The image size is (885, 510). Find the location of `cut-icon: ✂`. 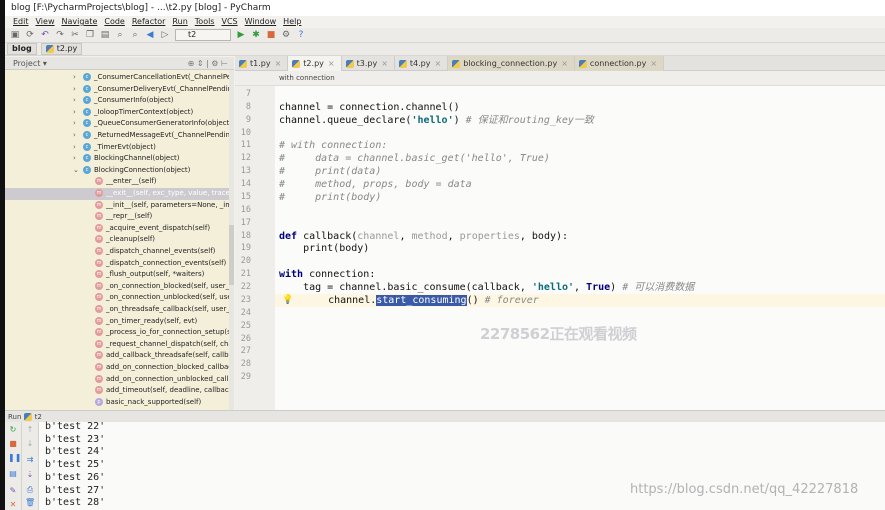

cut-icon: ✂ is located at coordinates (75, 35).